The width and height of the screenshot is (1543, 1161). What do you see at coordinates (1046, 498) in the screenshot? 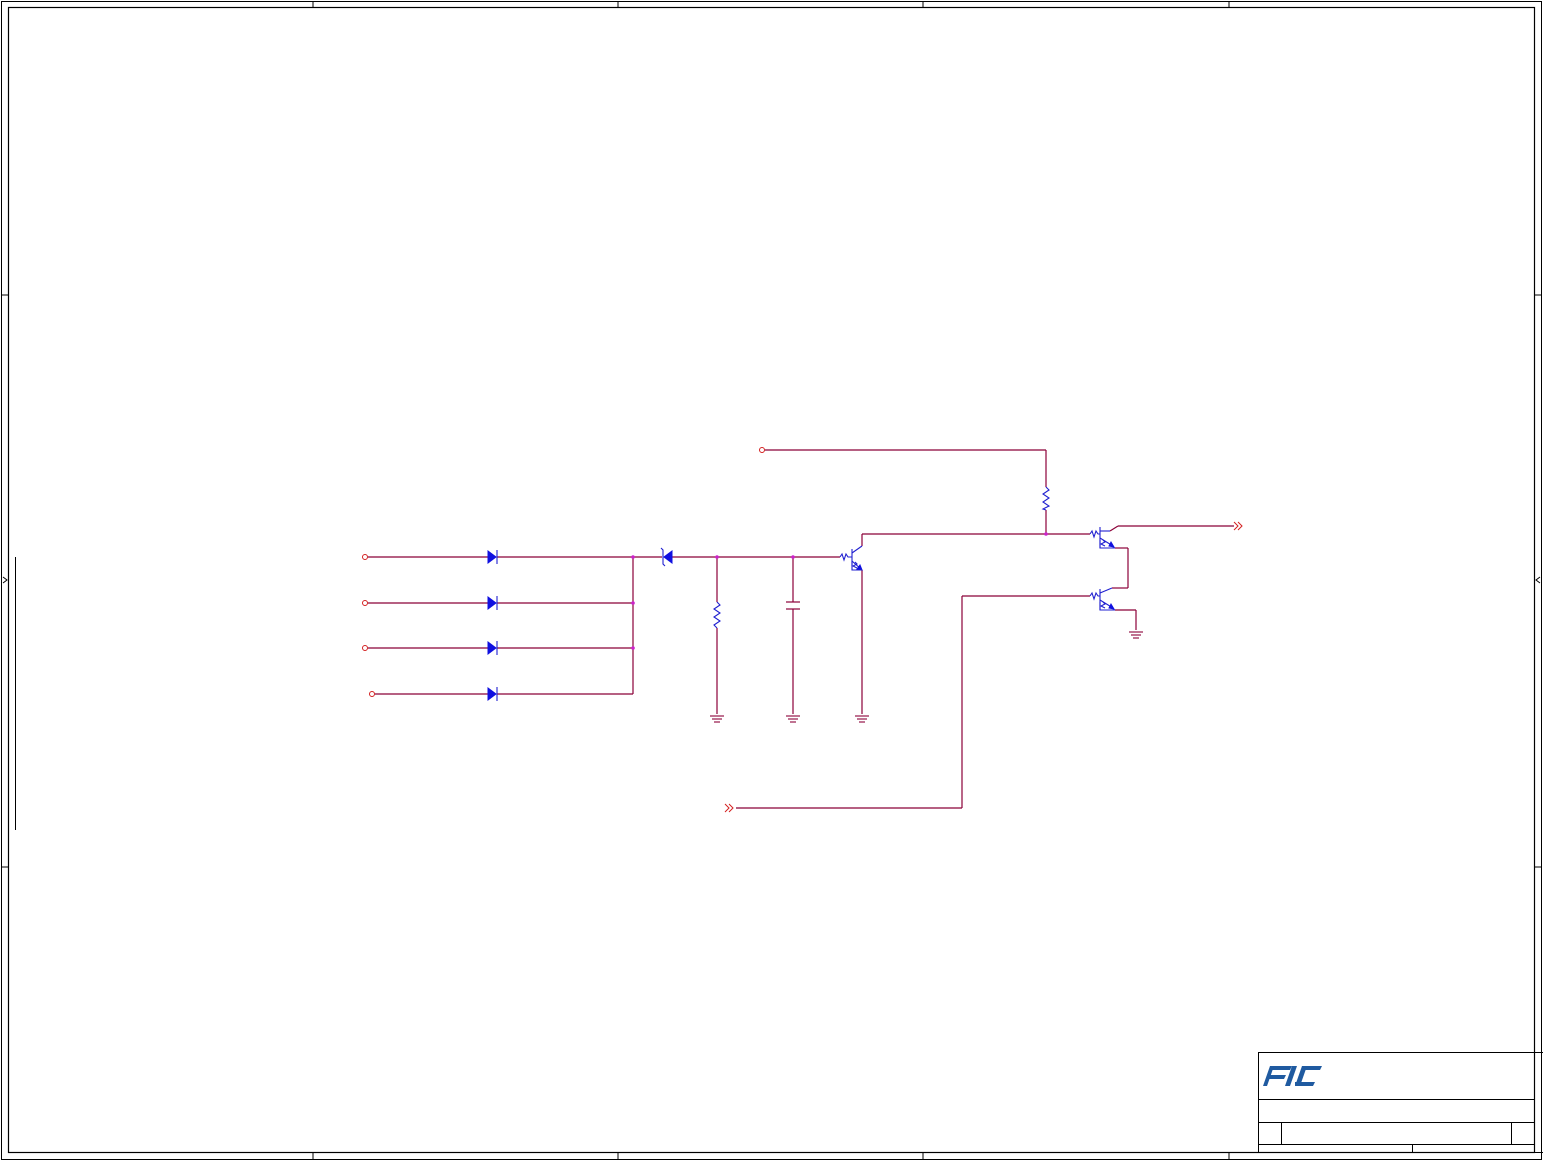
I see `resistor-pullup` at bounding box center [1046, 498].